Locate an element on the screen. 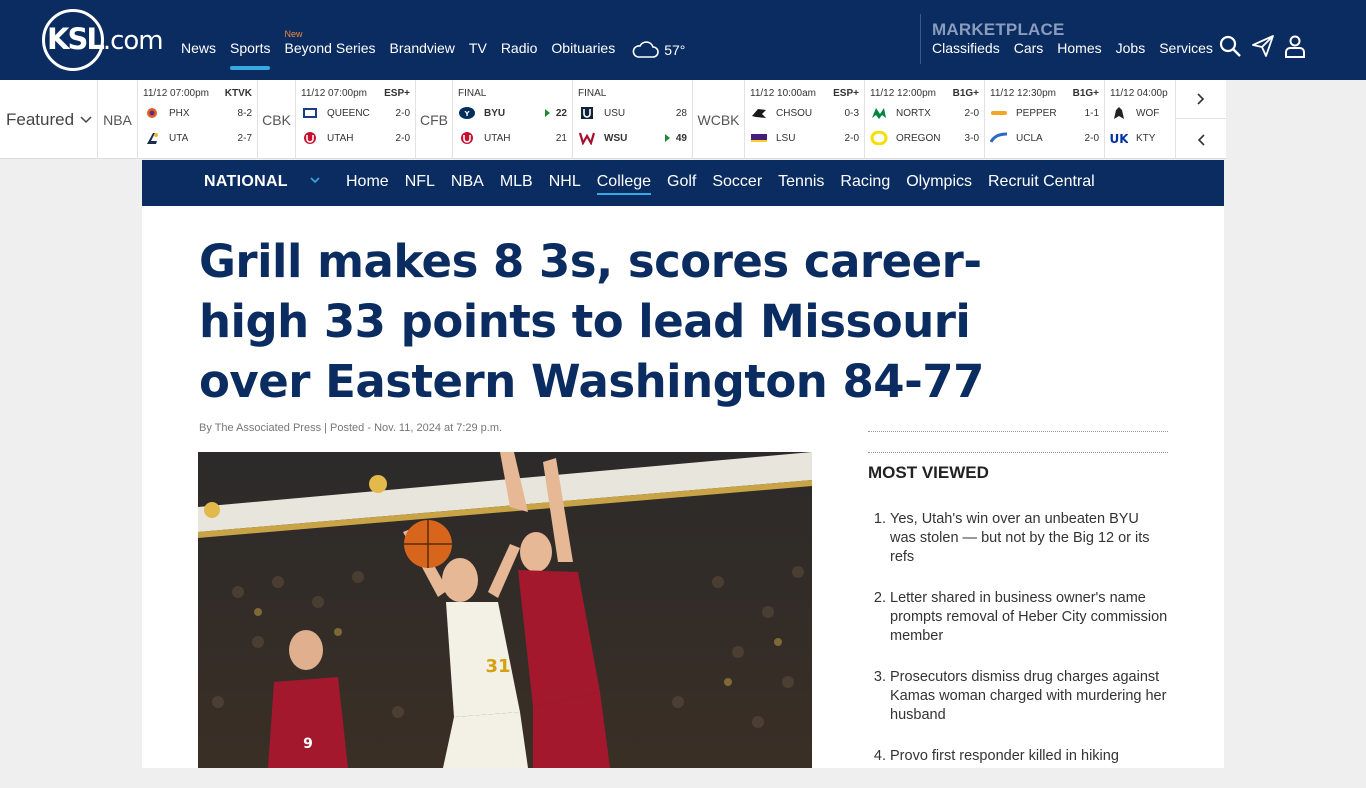  weather-widget: 57° is located at coordinates (658, 50).